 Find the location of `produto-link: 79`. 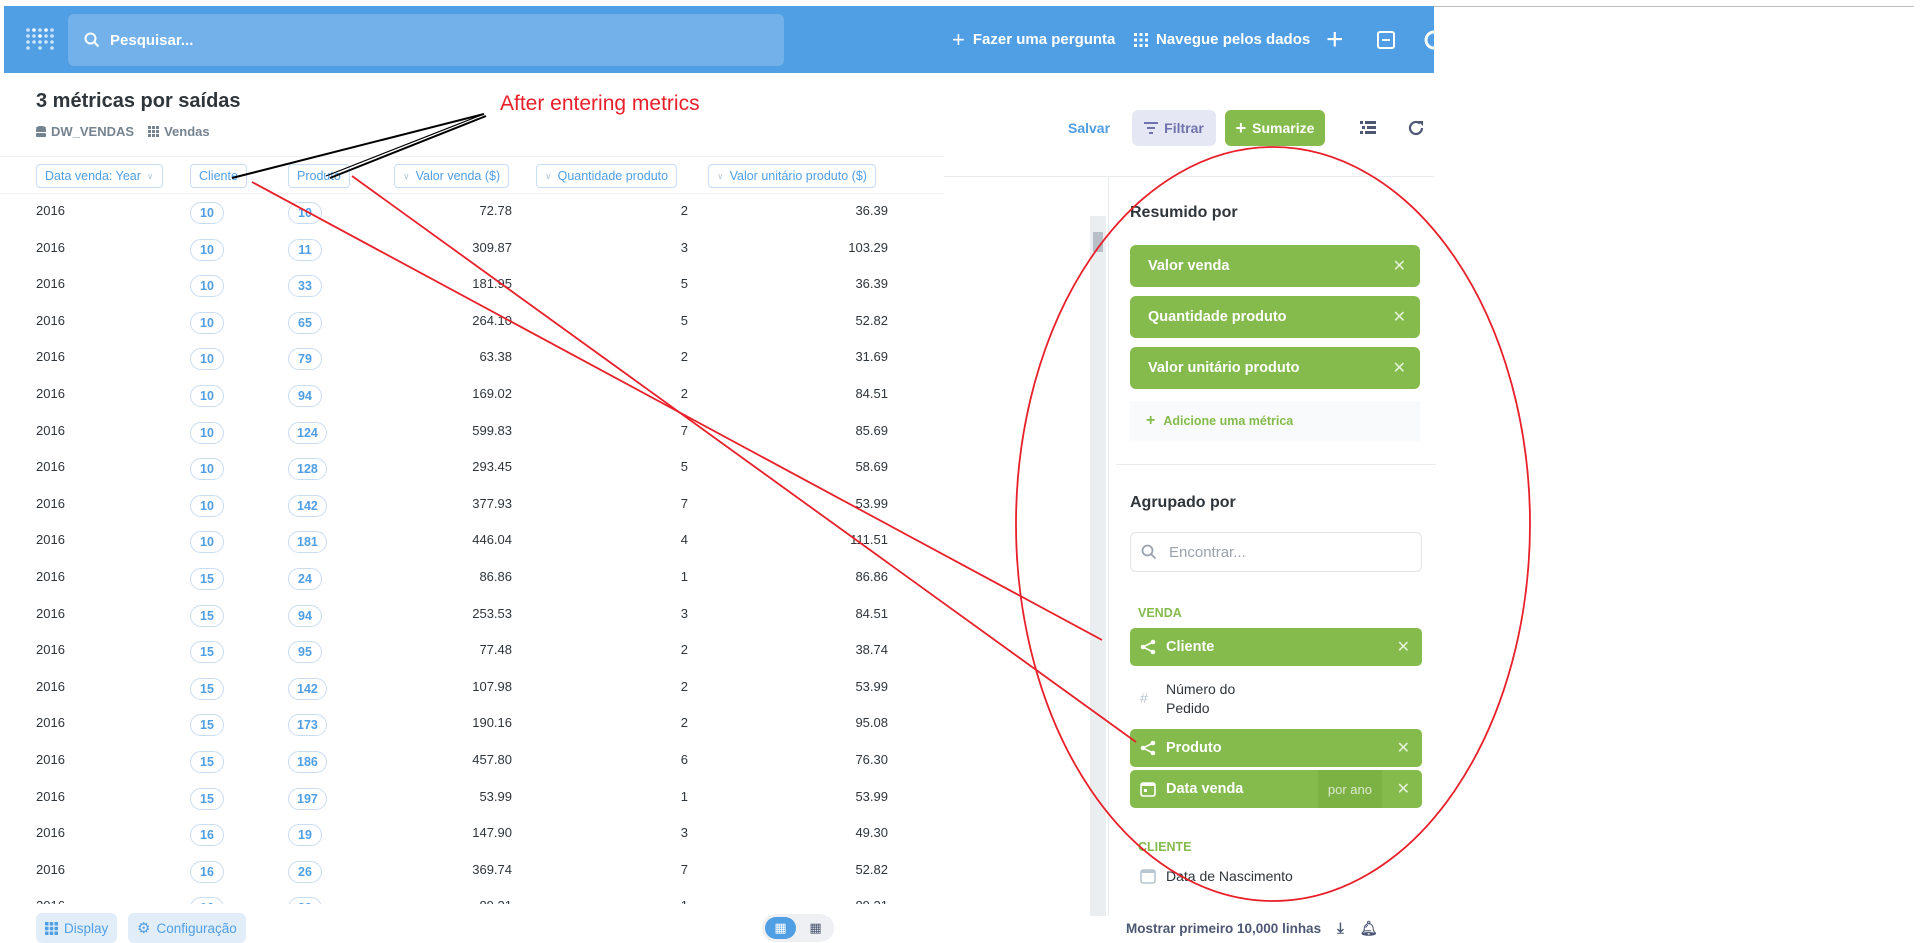

produto-link: 79 is located at coordinates (305, 359).